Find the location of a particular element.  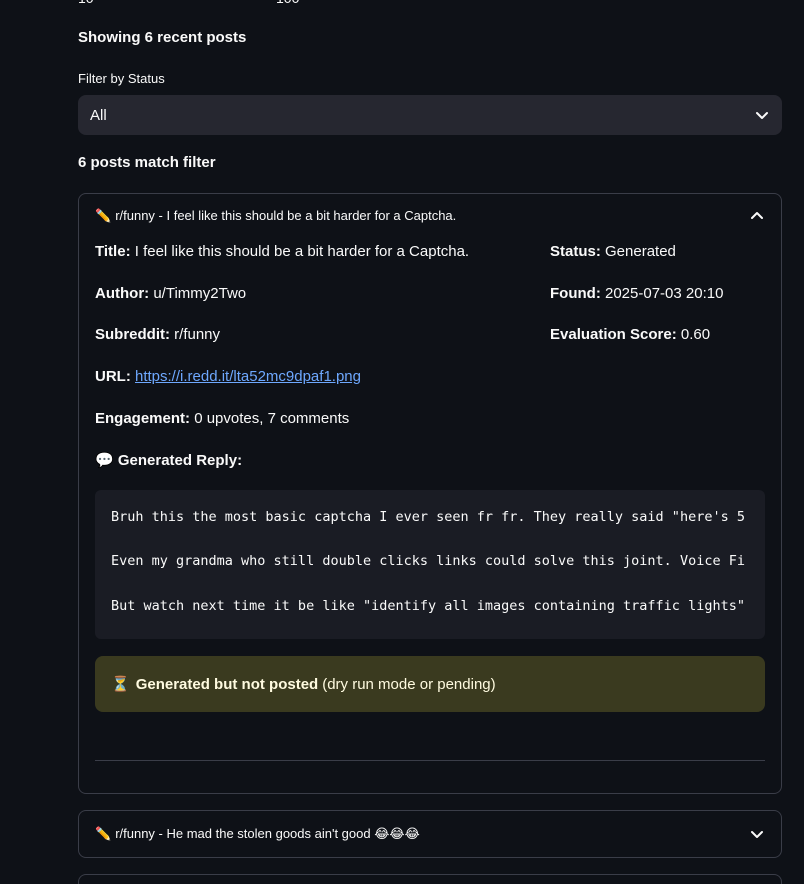

generated-reply-heading: 💬 Generated Reply: is located at coordinates (168, 460).